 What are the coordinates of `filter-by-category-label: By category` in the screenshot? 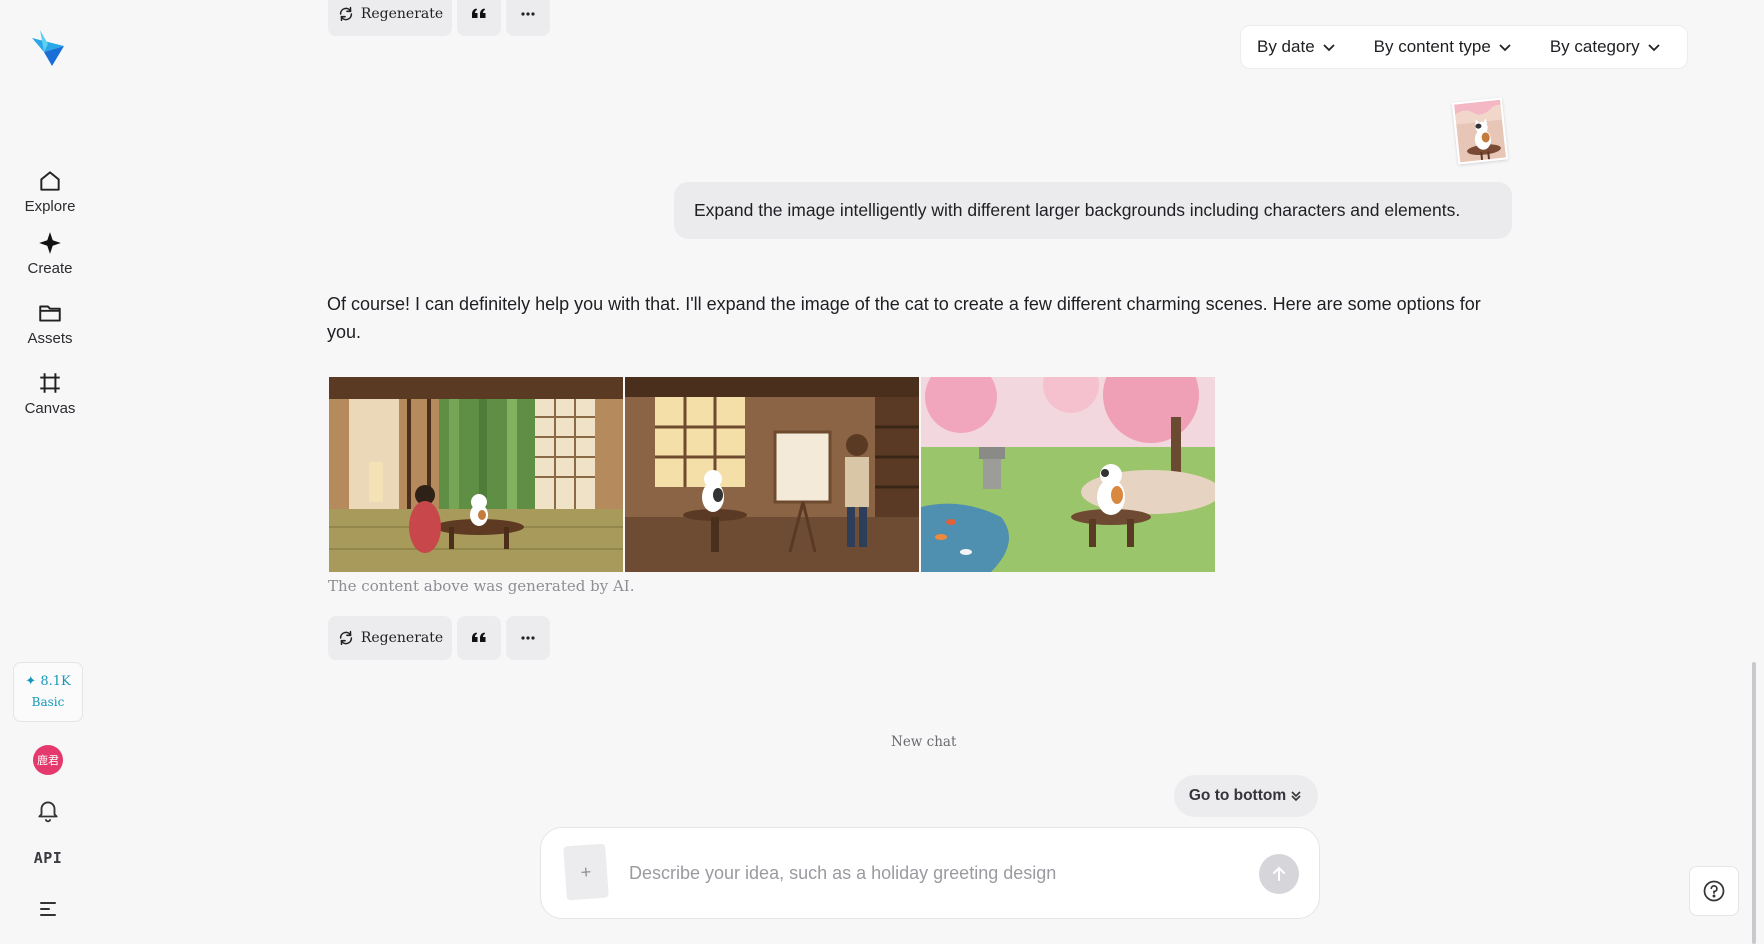 It's located at (1594, 46).